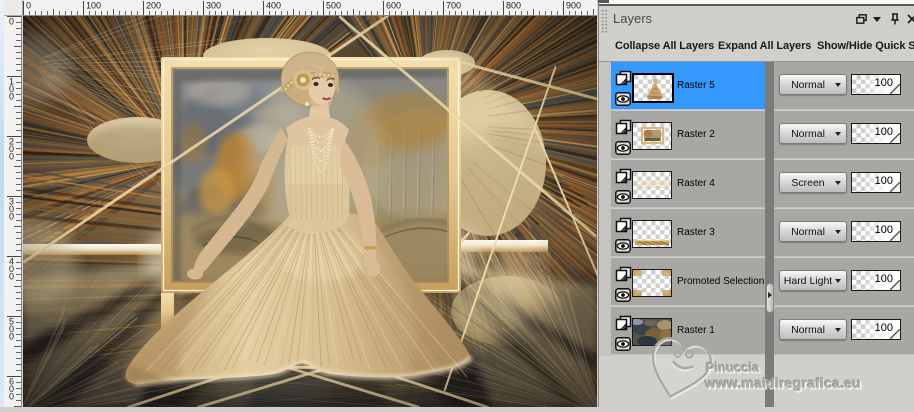 The width and height of the screenshot is (914, 412). What do you see at coordinates (93, 6) in the screenshot?
I see `svg-text: 100` at bounding box center [93, 6].